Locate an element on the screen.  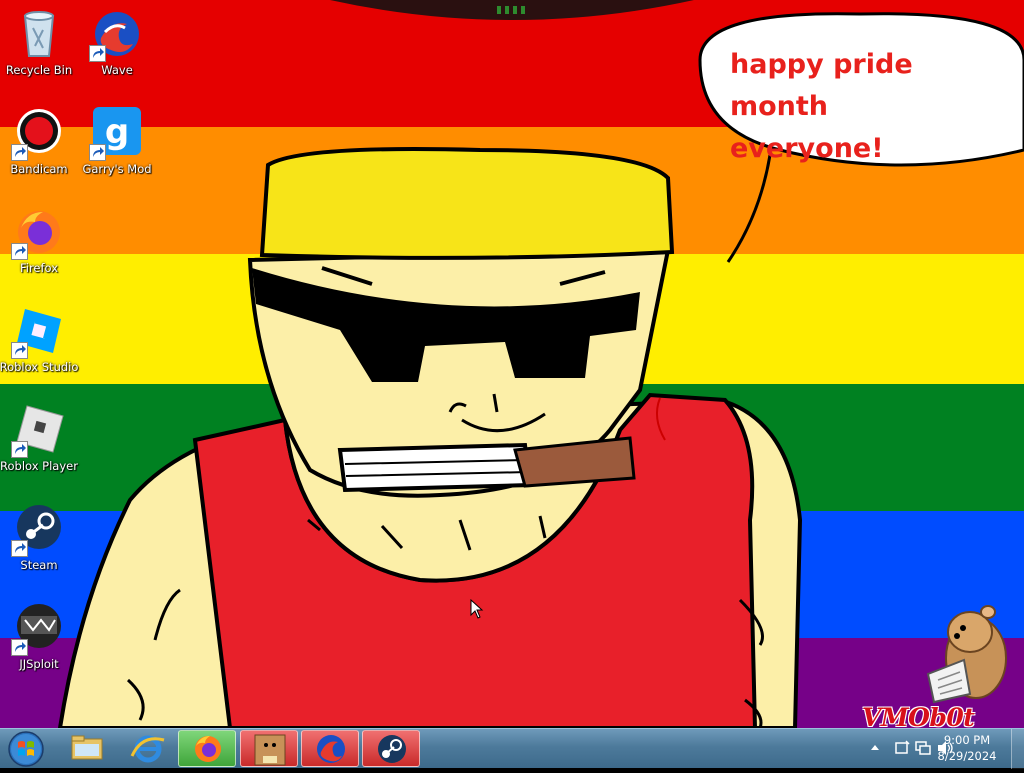
desktop-icon-label: Roblox Studio is located at coordinates (39, 367).